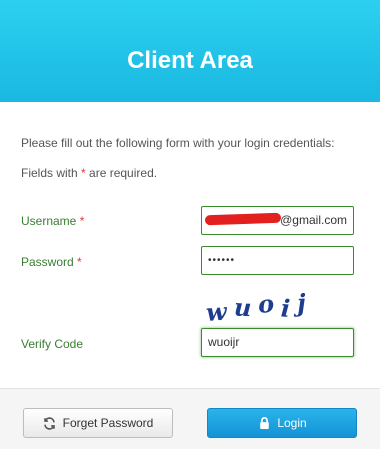  What do you see at coordinates (121, 173) in the screenshot?
I see `required-note-suffix: are required.` at bounding box center [121, 173].